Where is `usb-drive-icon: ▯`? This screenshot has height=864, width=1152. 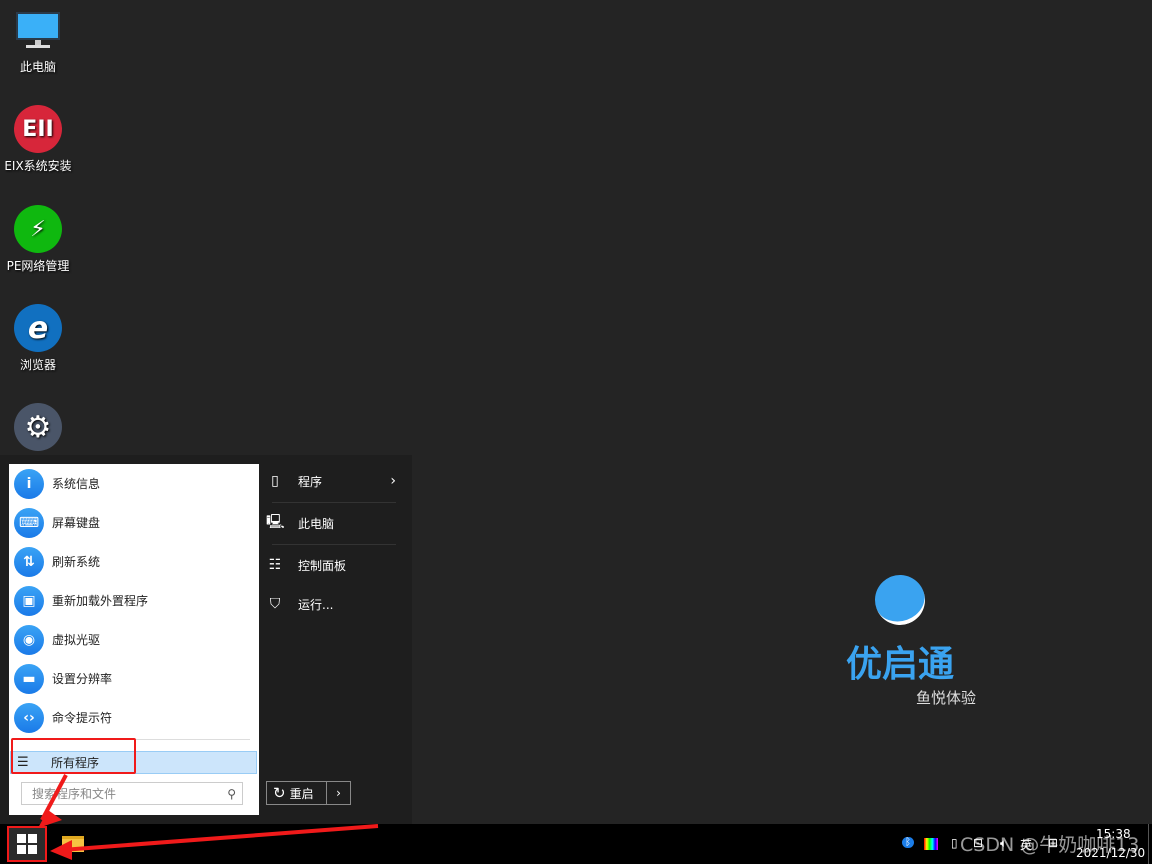
usb-drive-icon: ▯ is located at coordinates (954, 843).